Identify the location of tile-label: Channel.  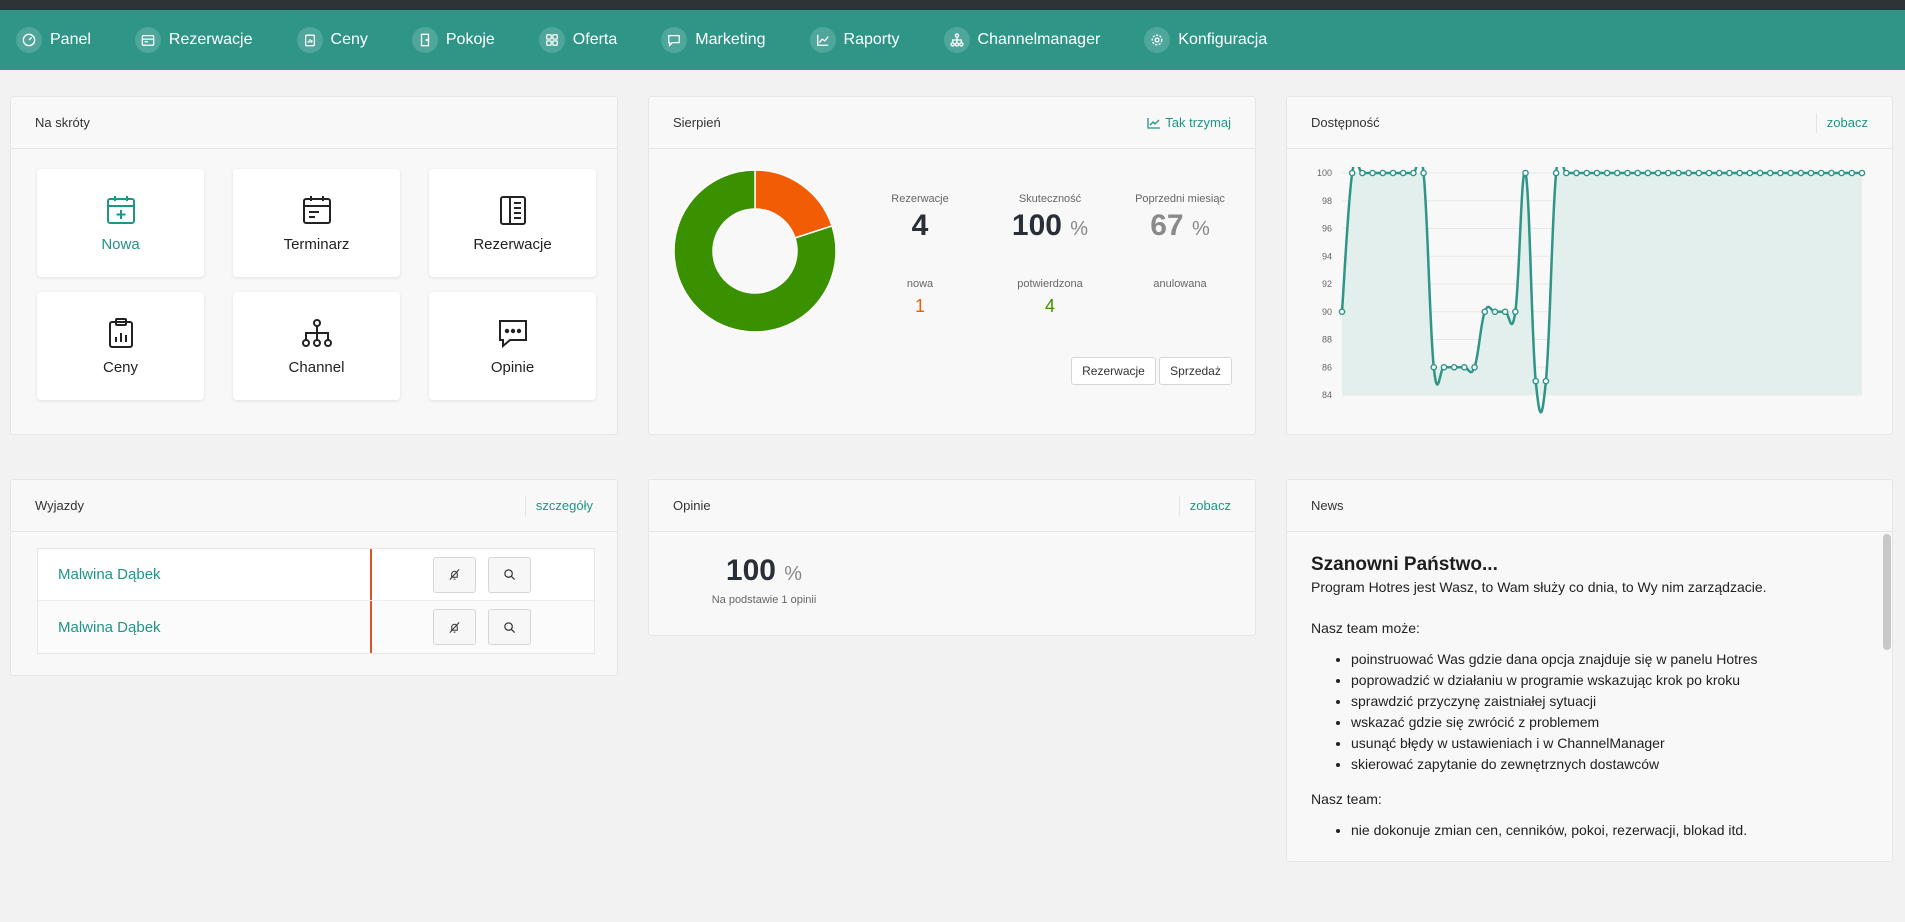
(316, 367).